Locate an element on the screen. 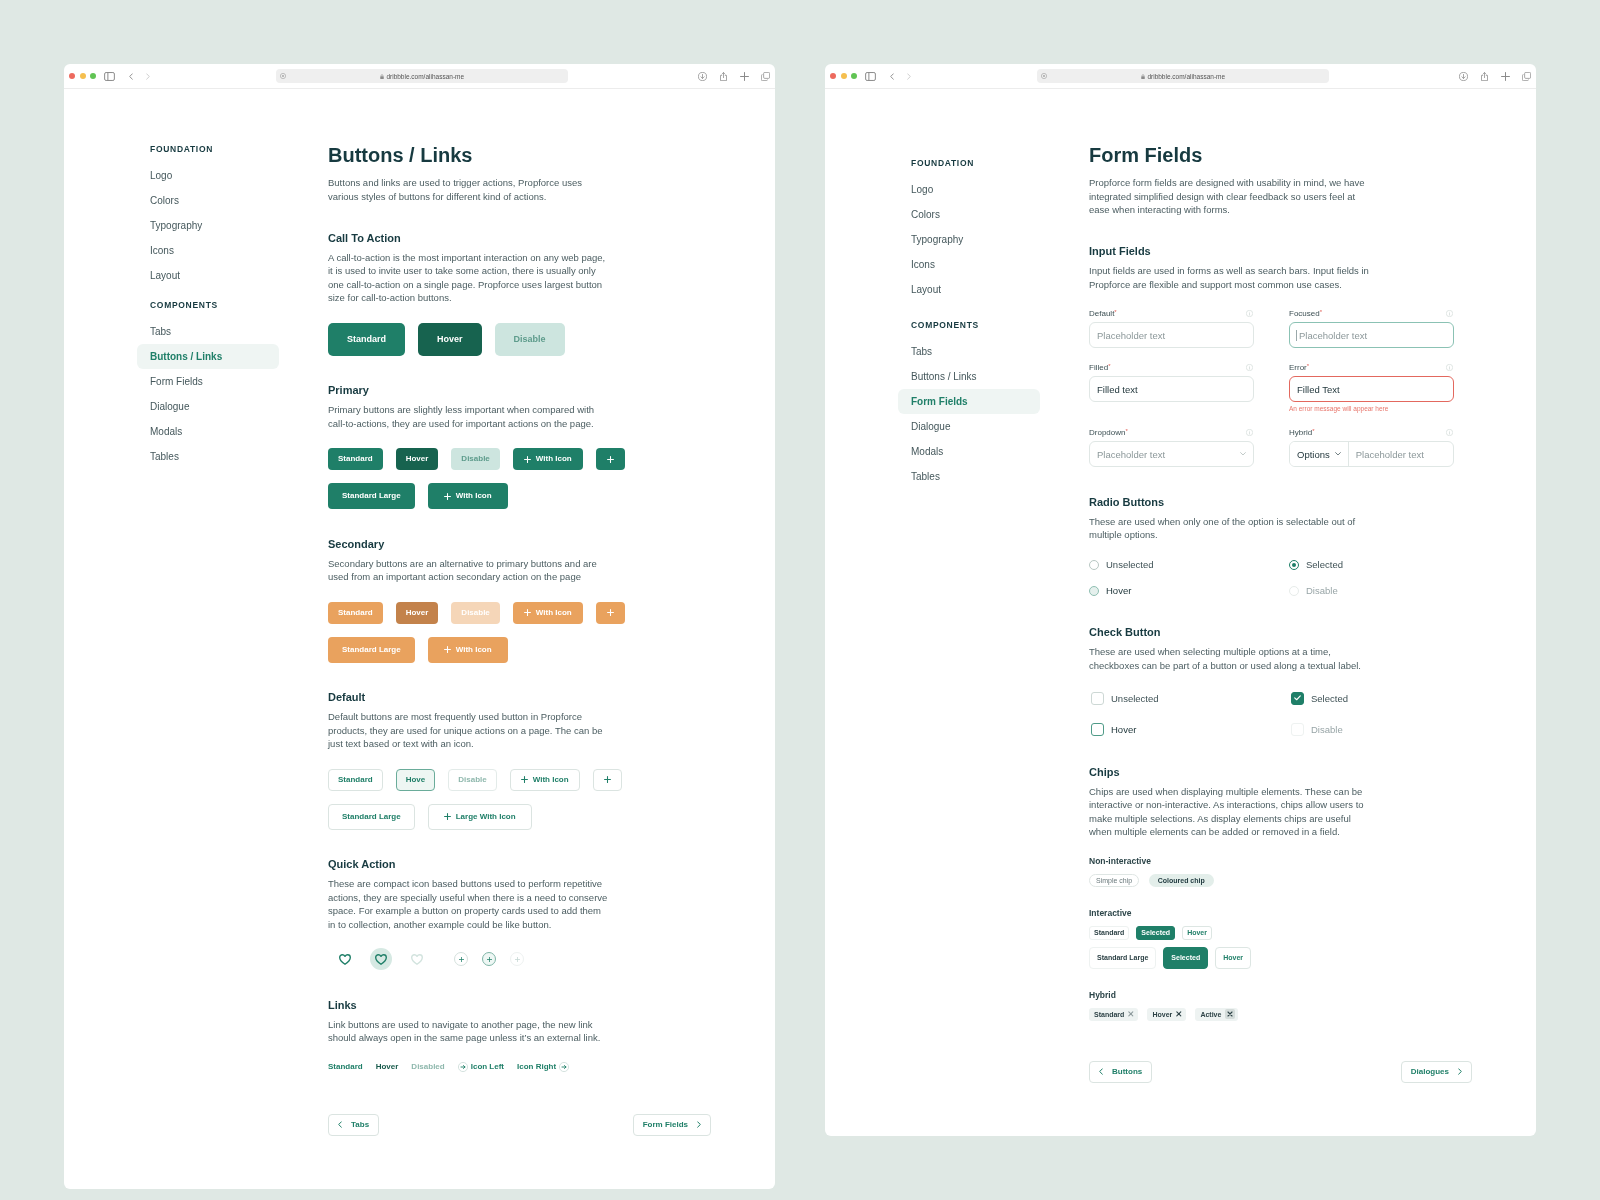 This screenshot has height=1200, width=1600. default-button: With Icon is located at coordinates (544, 779).